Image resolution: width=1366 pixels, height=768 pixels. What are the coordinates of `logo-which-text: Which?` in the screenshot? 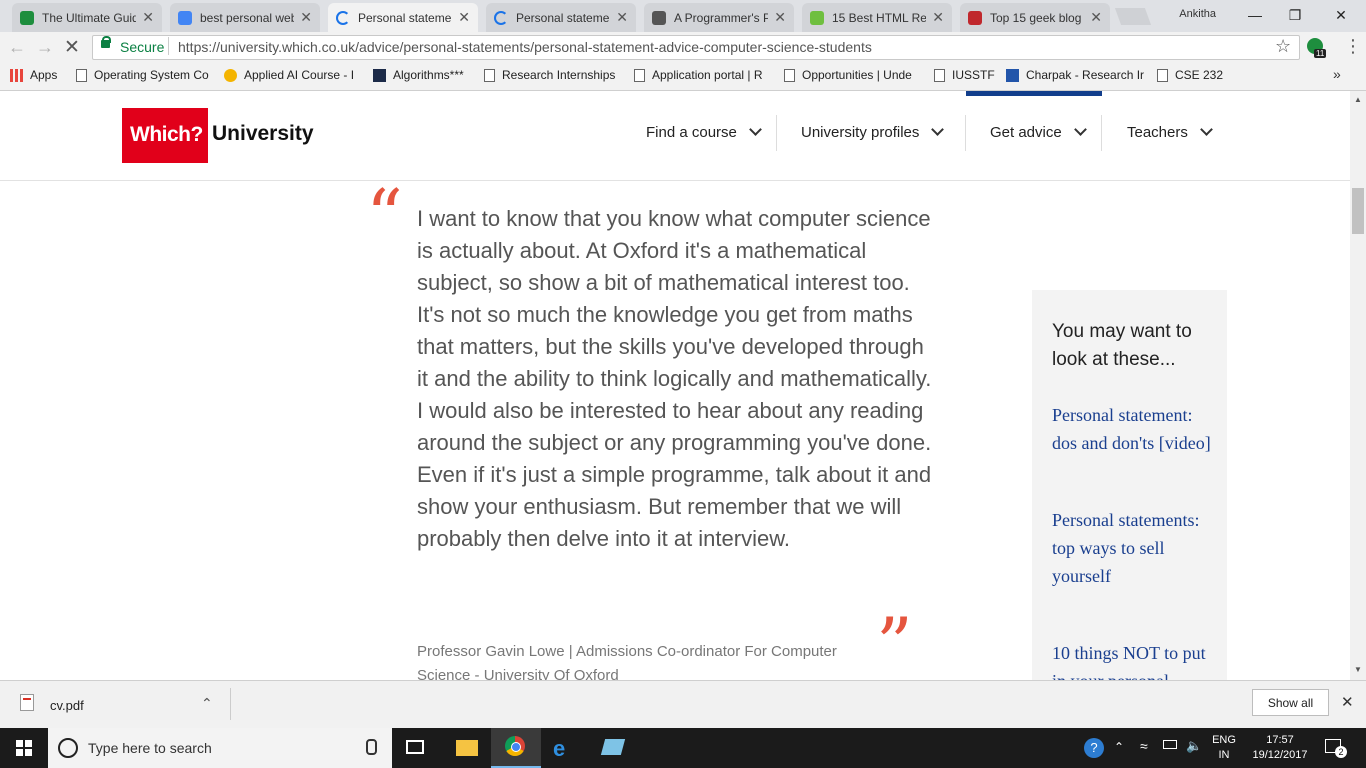 It's located at (166, 134).